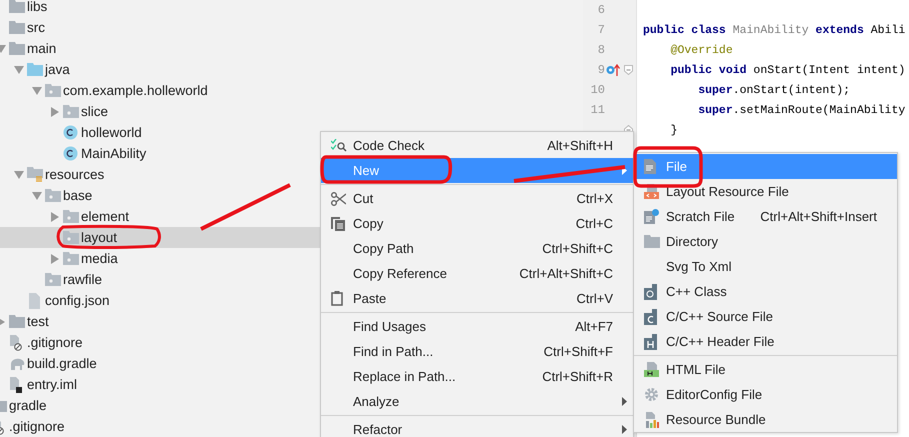  Describe the element at coordinates (34, 300) in the screenshot. I see `json-file-icon` at that location.